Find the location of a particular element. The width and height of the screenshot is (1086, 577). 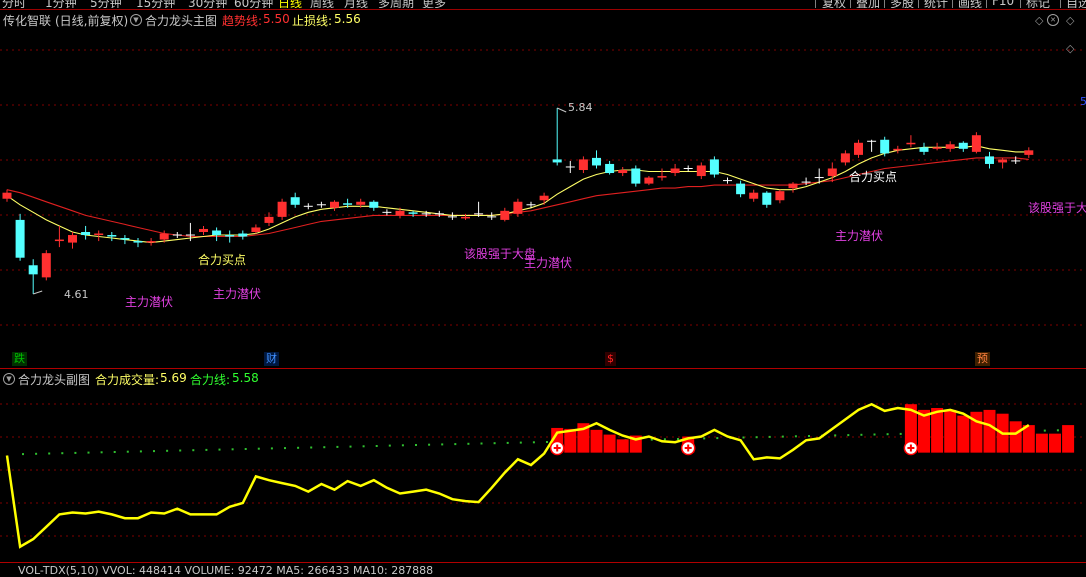

event-marker-dividend: $ is located at coordinates (610, 359).